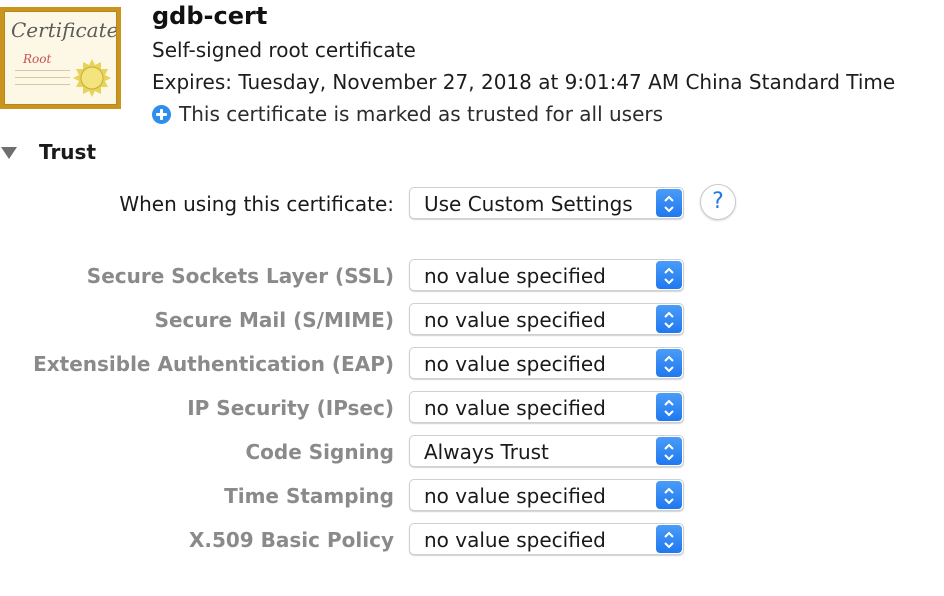  Describe the element at coordinates (161, 114) in the screenshot. I see `plus-circle-icon` at that location.